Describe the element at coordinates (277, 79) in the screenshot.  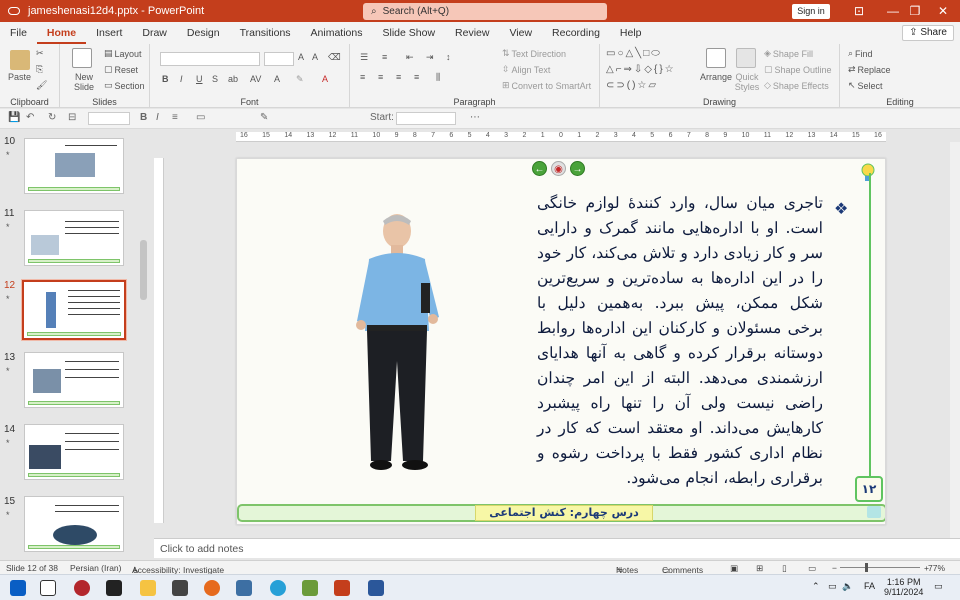
I see `change-case-icon: A` at that location.